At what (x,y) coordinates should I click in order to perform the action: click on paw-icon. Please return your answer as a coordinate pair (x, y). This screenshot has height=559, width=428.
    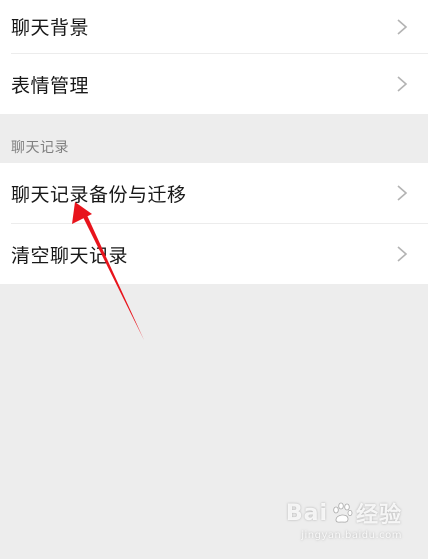
    Looking at the image, I should click on (343, 512).